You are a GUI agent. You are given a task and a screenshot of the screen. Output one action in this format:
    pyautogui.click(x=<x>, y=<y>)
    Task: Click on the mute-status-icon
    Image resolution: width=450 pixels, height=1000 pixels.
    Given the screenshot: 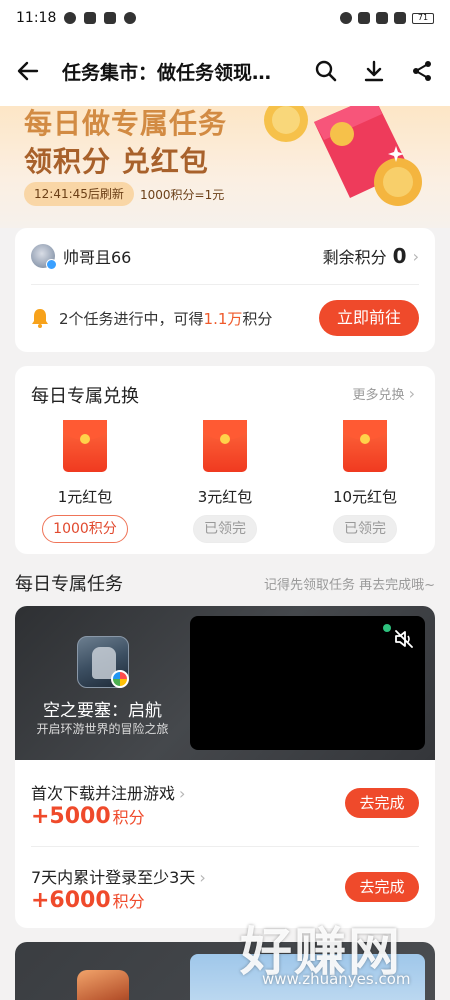 What is the action you would take?
    pyautogui.click(x=364, y=18)
    